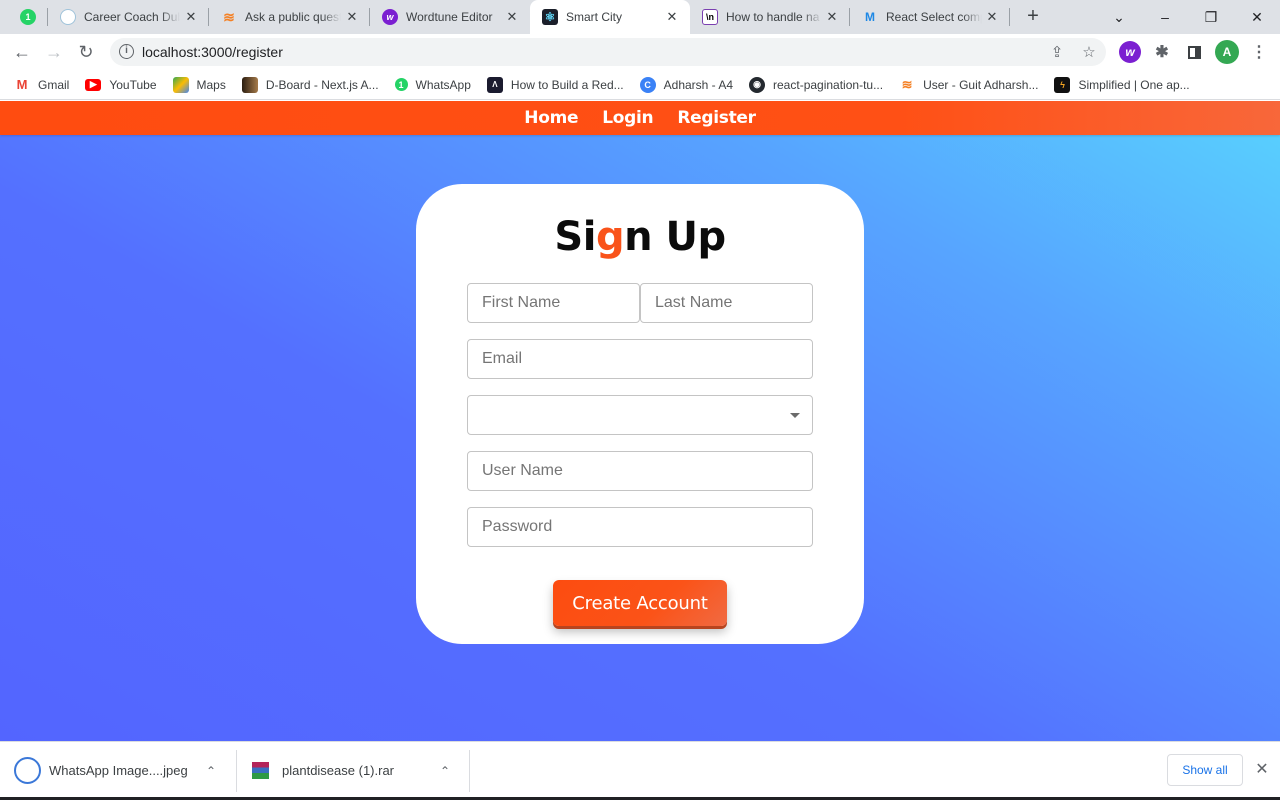  I want to click on tab-search-dropdown-icon: ⌄, so click(1119, 17).